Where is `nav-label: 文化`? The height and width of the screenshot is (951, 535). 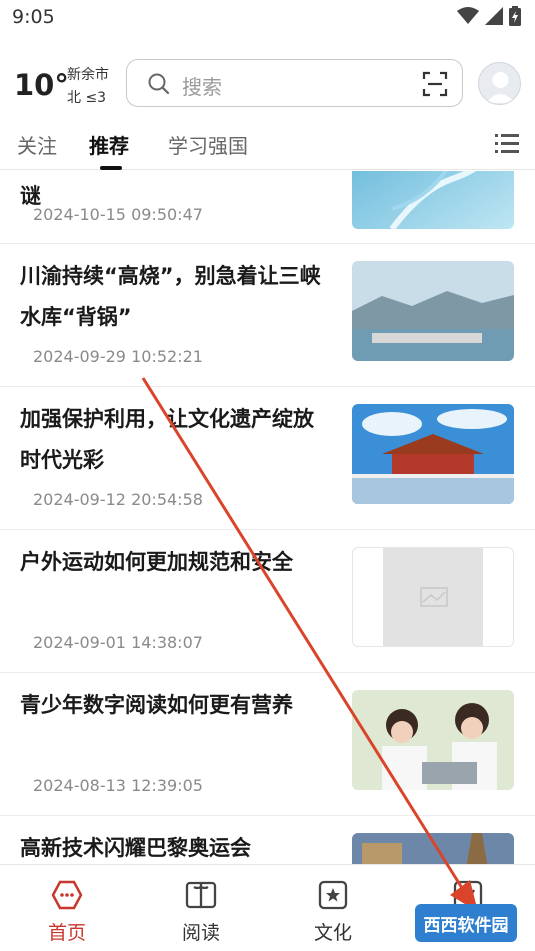
nav-label: 文化 is located at coordinates (332, 933).